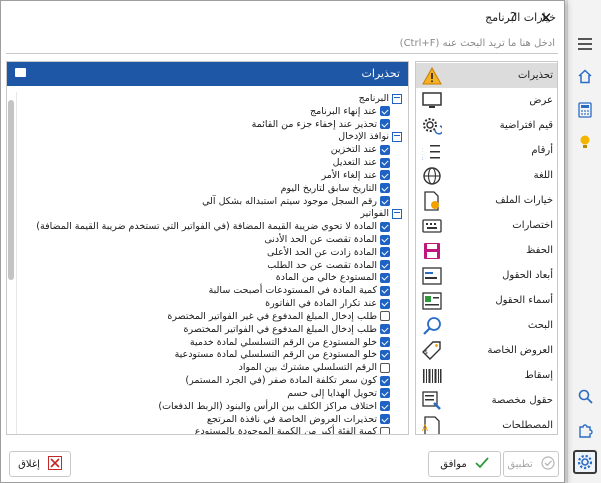 The image size is (601, 483). What do you see at coordinates (298, 419) in the screenshot?
I see `setting-checkbox-row: تحذيرات العروض الخاصة في نافذة المرتجع` at bounding box center [298, 419].